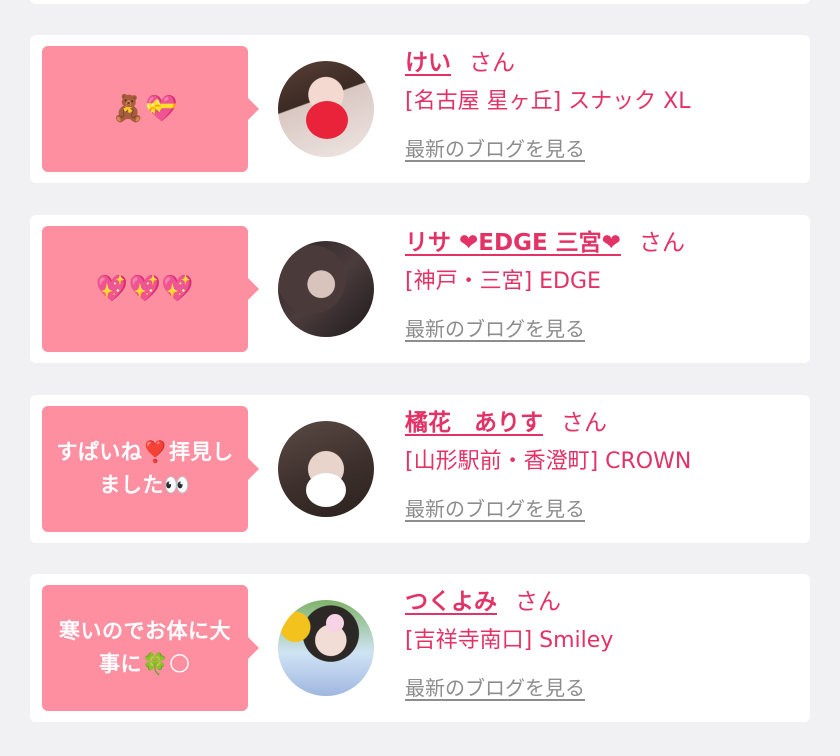 Image resolution: width=840 pixels, height=756 pixels. What do you see at coordinates (326, 289) in the screenshot?
I see `avatar-risa` at bounding box center [326, 289].